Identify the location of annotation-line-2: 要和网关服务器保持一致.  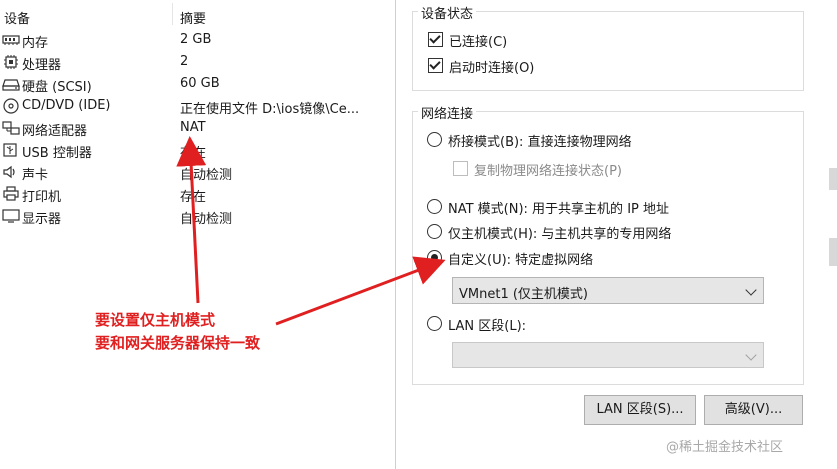
(178, 343).